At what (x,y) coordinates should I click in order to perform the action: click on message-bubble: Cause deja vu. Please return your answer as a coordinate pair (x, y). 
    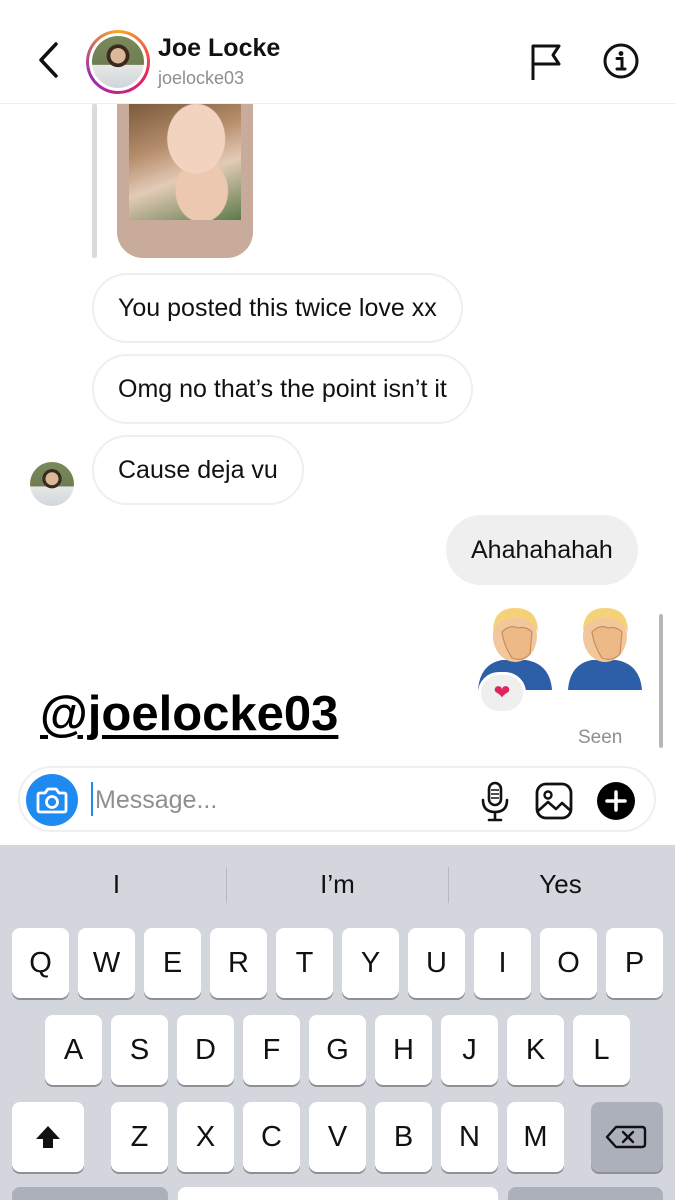
    Looking at the image, I should click on (198, 470).